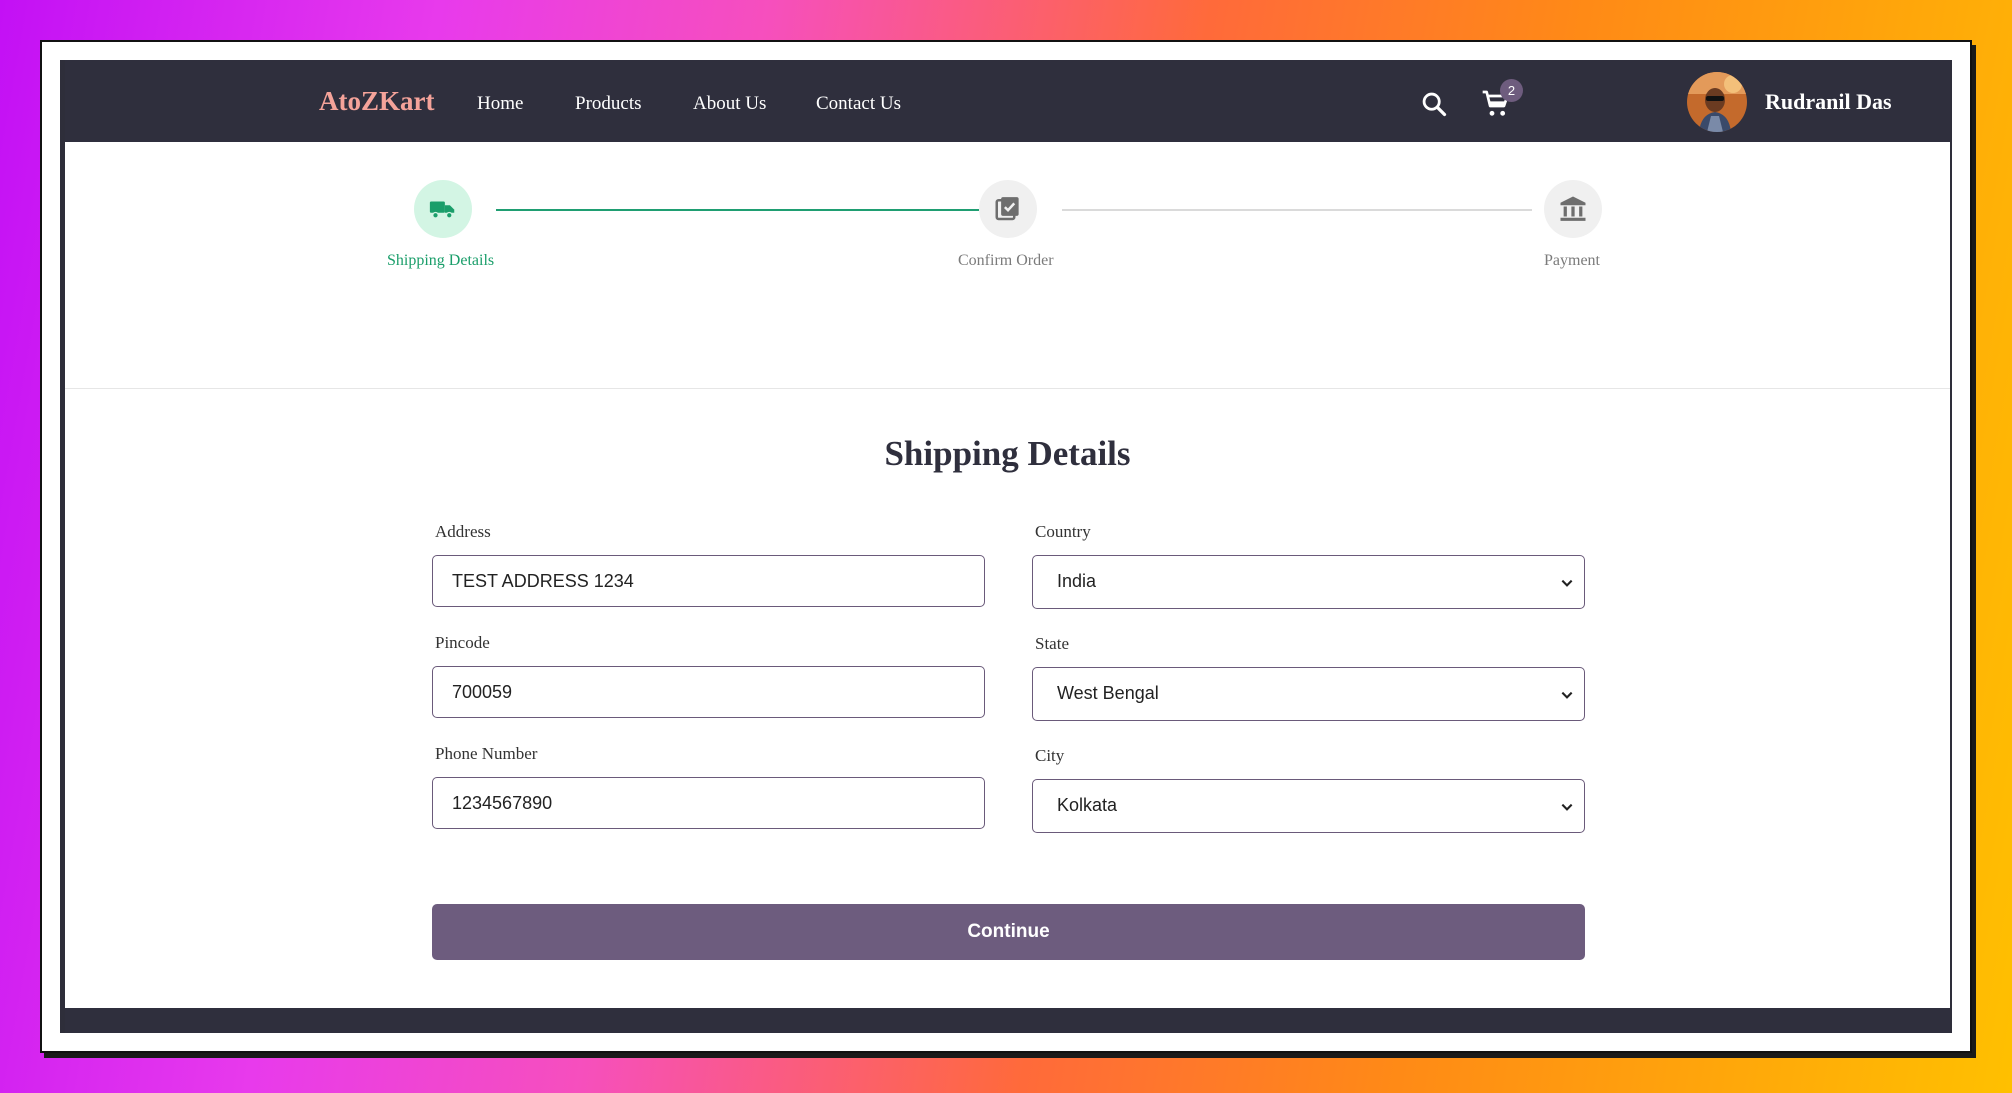  What do you see at coordinates (1511, 90) in the screenshot?
I see `cart-count-badge: 2` at bounding box center [1511, 90].